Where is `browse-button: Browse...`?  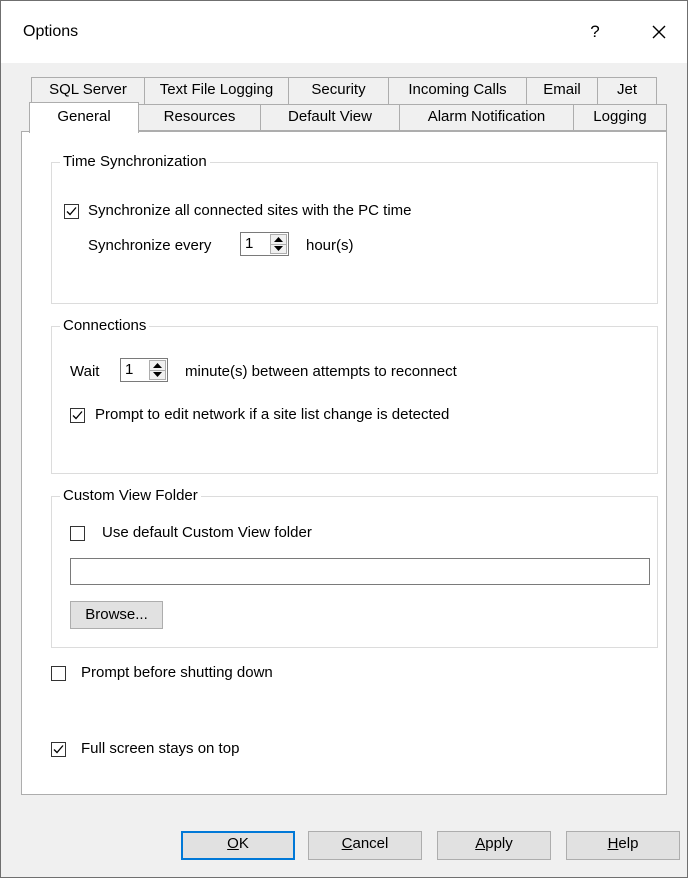
browse-button: Browse... is located at coordinates (116, 615).